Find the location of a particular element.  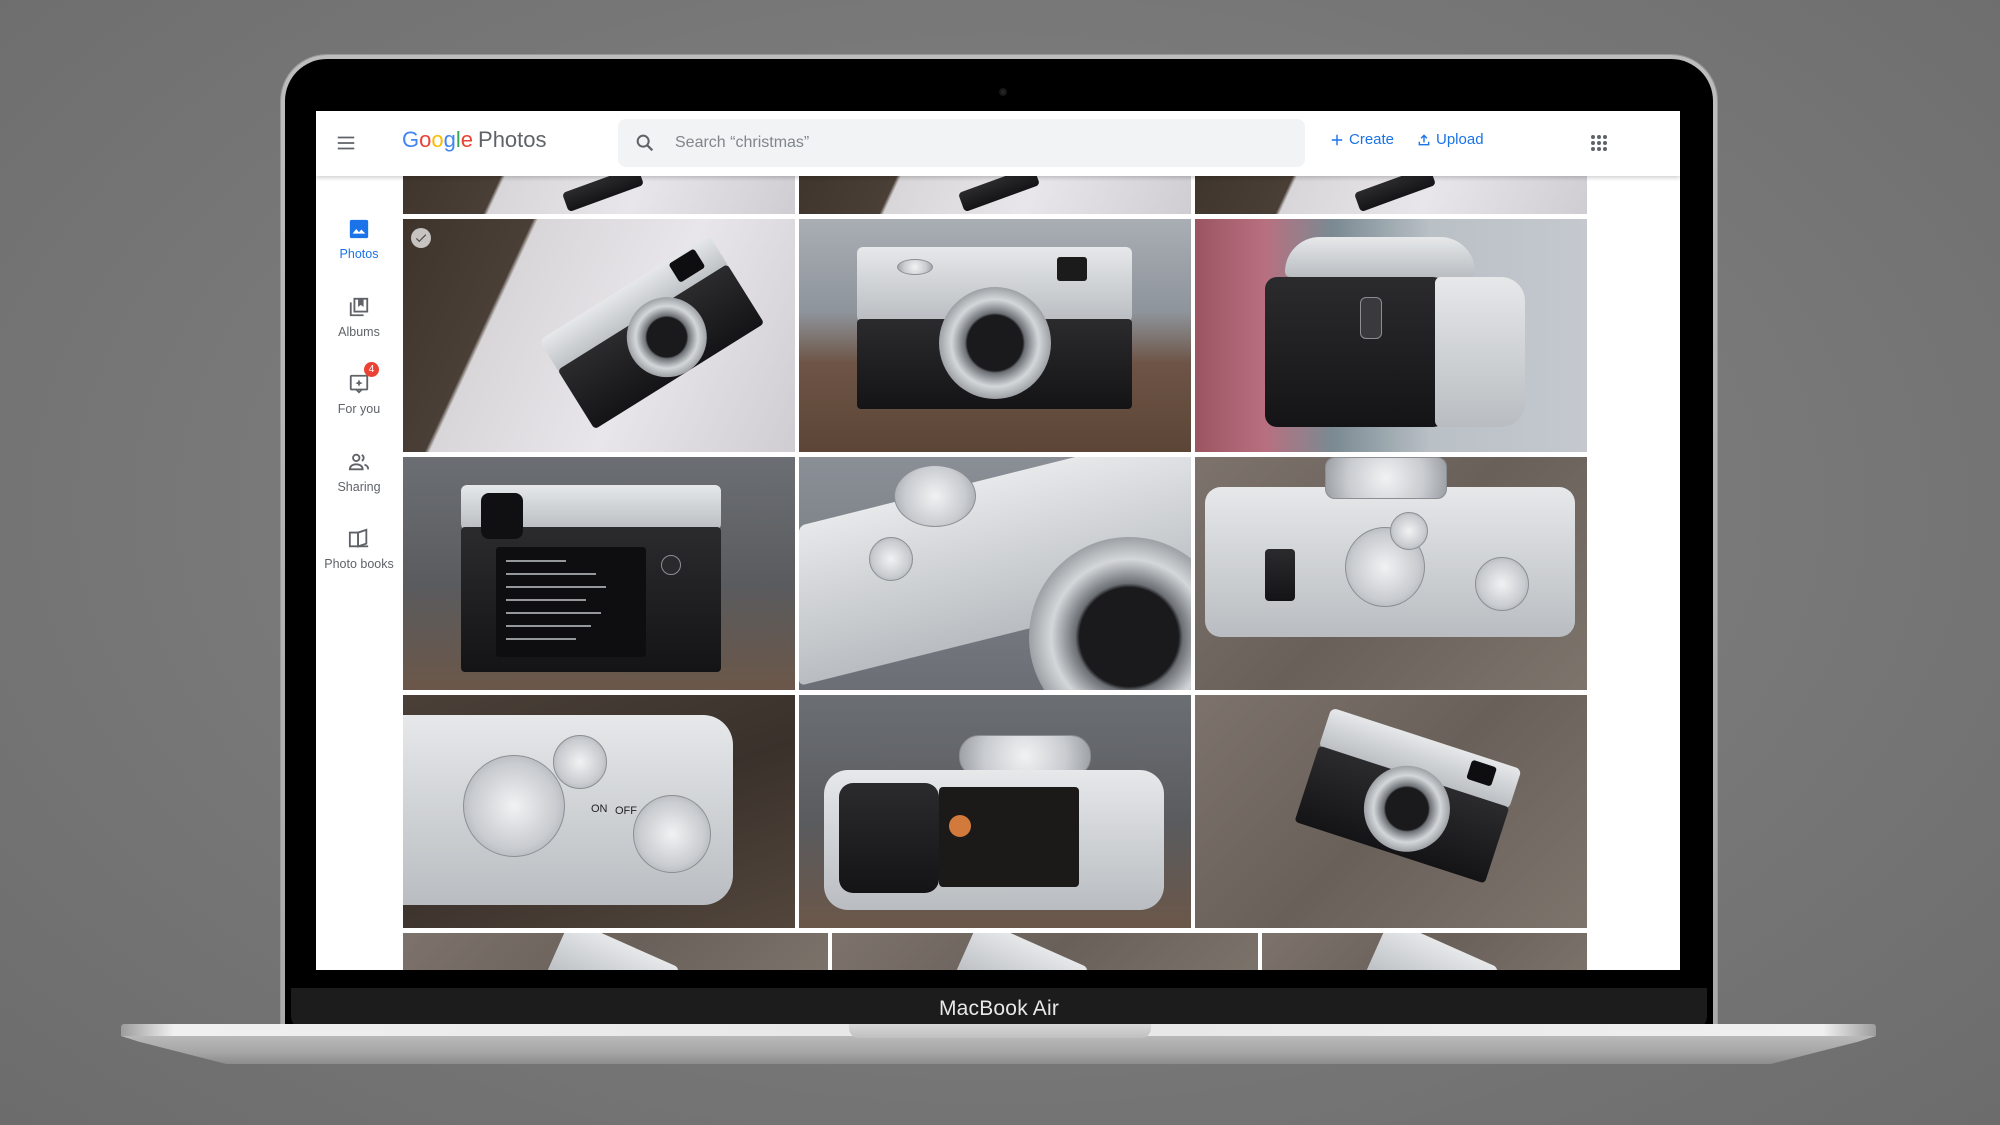

photo-tile-selected is located at coordinates (599, 335).